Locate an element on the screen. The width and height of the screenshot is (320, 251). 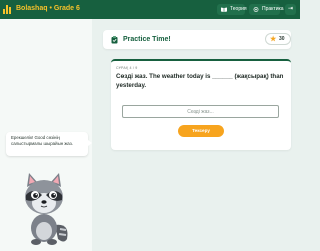
check-button: Тексеру is located at coordinates (201, 131).